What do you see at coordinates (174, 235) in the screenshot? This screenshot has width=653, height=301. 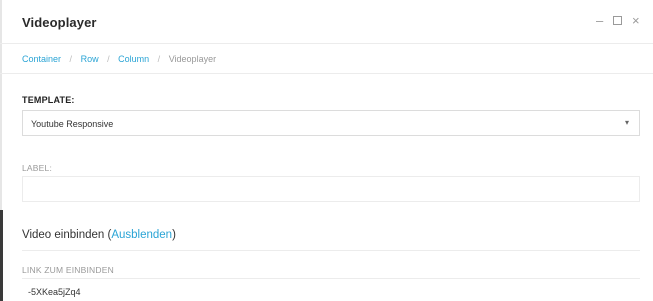 I see `embed-section-title-end: )` at bounding box center [174, 235].